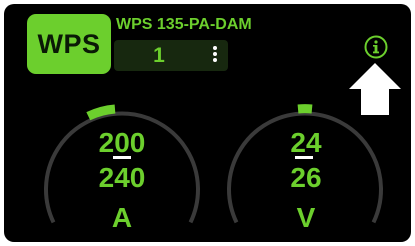 This screenshot has width=415, height=246. I want to click on current-set-value: 200, so click(122, 142).